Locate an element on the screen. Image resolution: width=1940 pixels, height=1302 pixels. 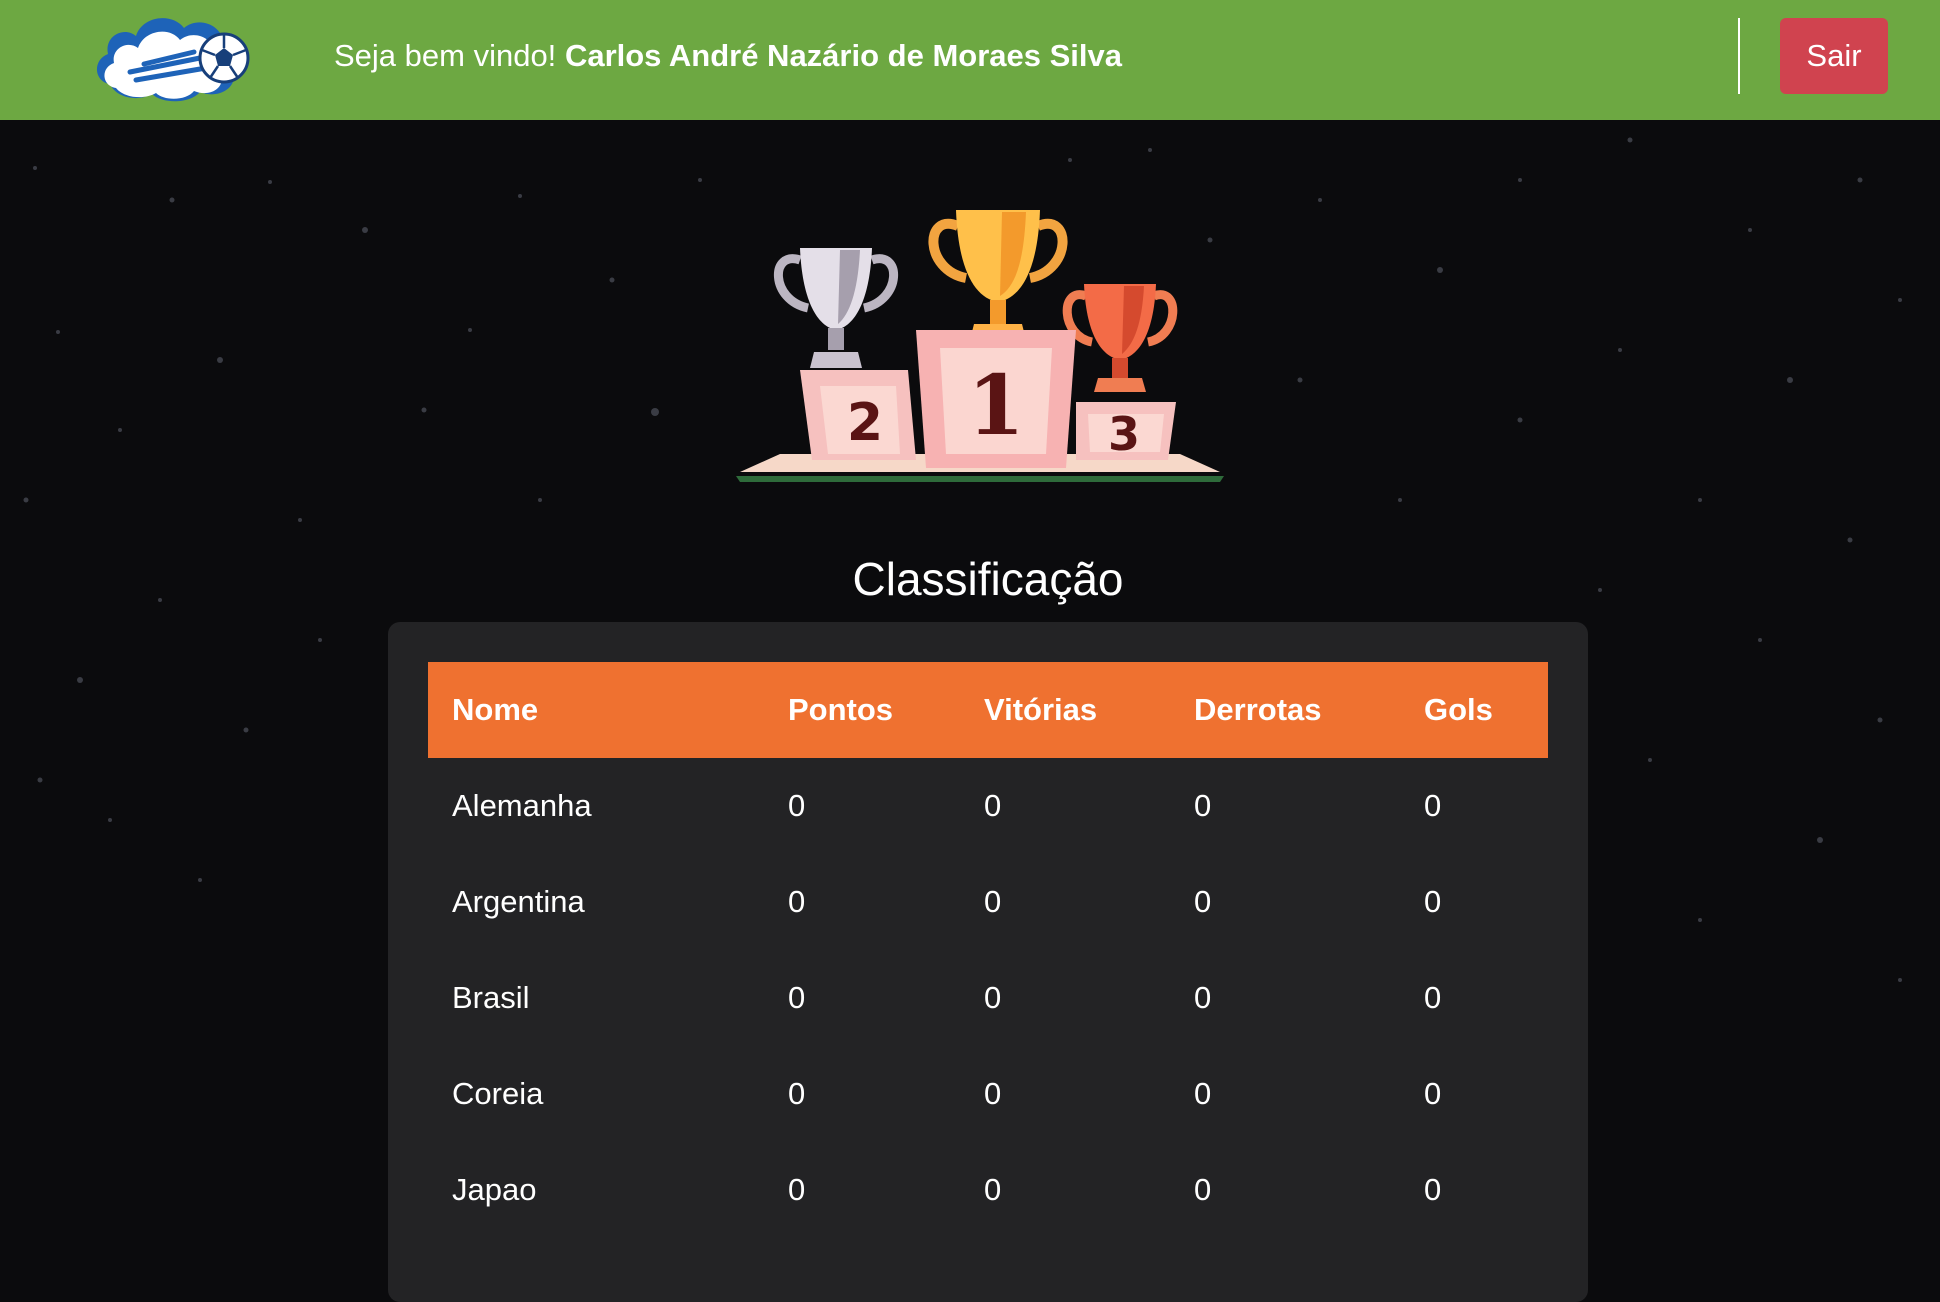
table-row: Argentina 0 0 0 0 is located at coordinates (988, 902).